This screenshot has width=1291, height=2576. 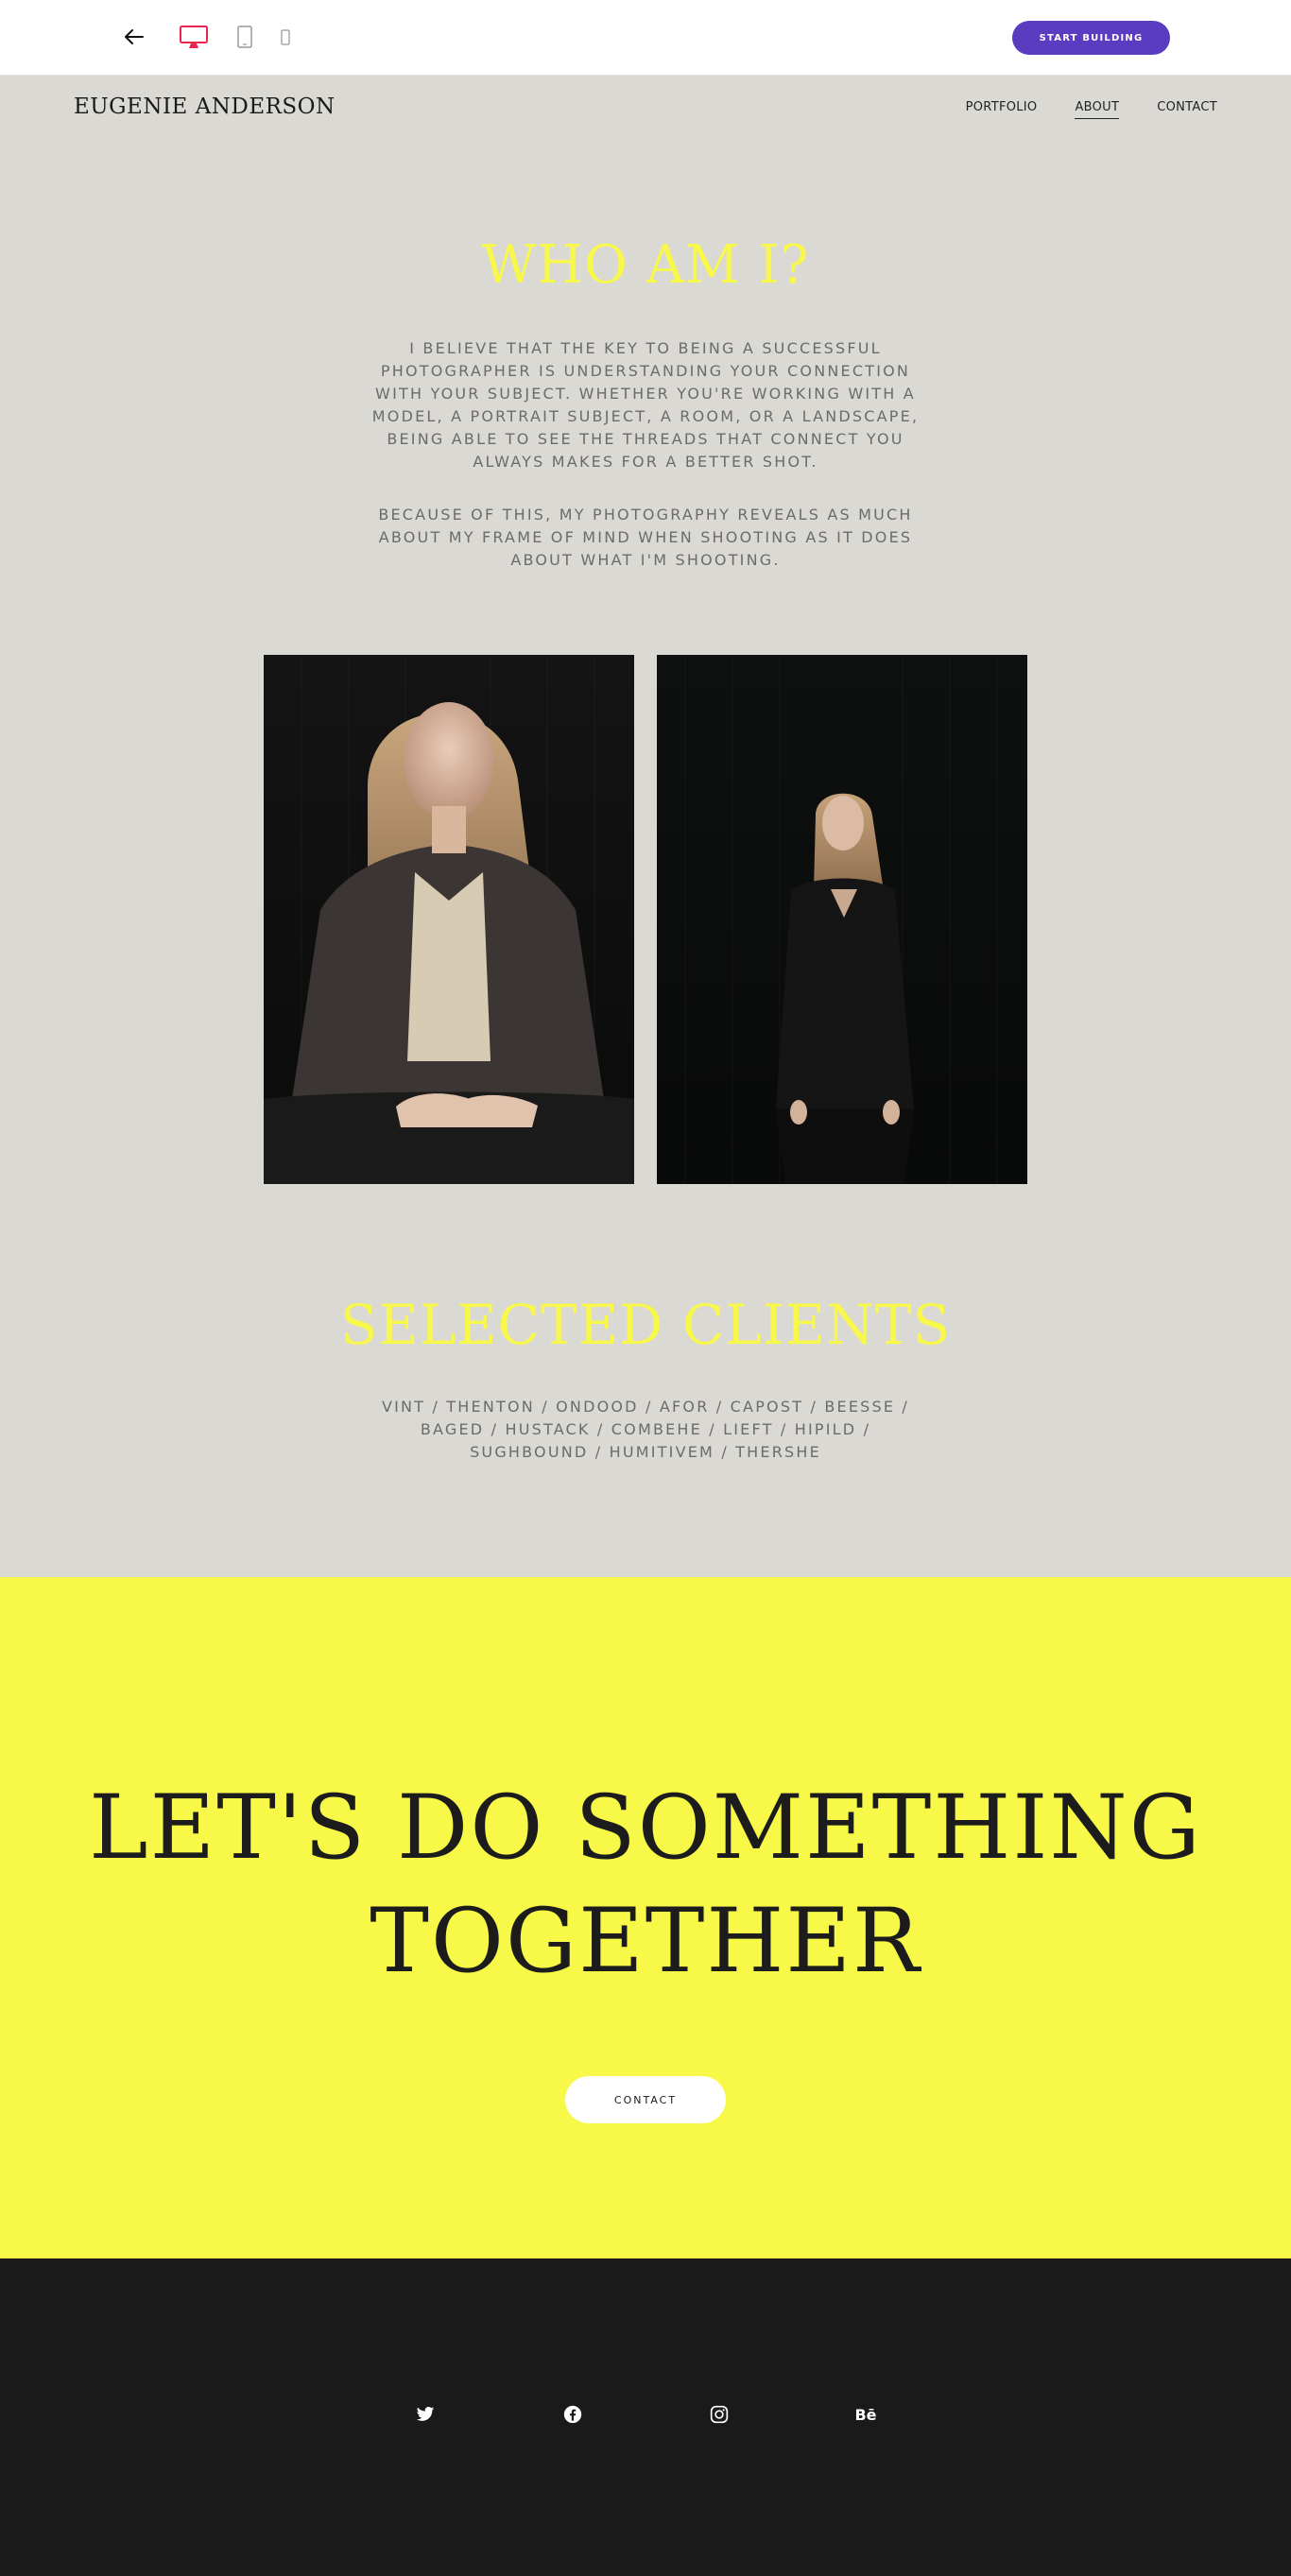 I want to click on site-header: EUGENIE ANDERSON PORTFOLIO ABOUT CONTACT, so click(x=645, y=109).